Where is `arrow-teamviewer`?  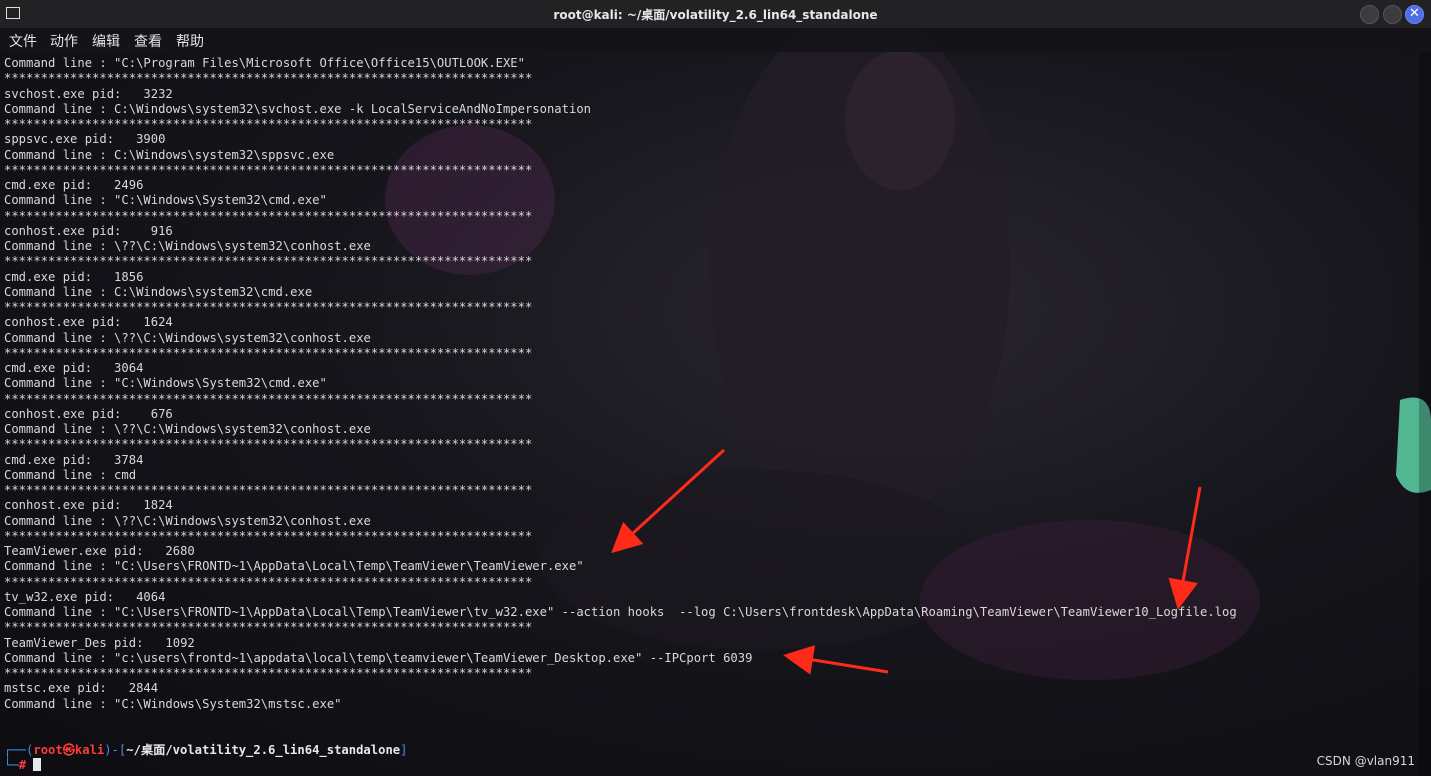
arrow-teamviewer is located at coordinates (668, 501).